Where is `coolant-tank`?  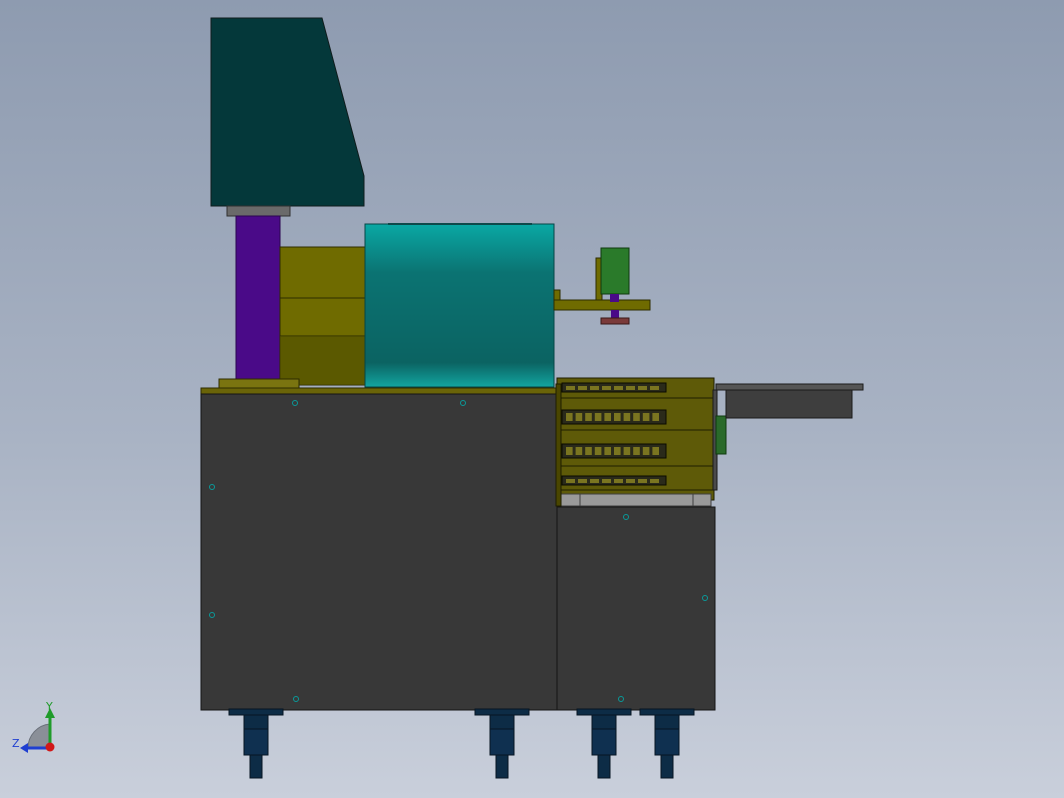 coolant-tank is located at coordinates (459, 305).